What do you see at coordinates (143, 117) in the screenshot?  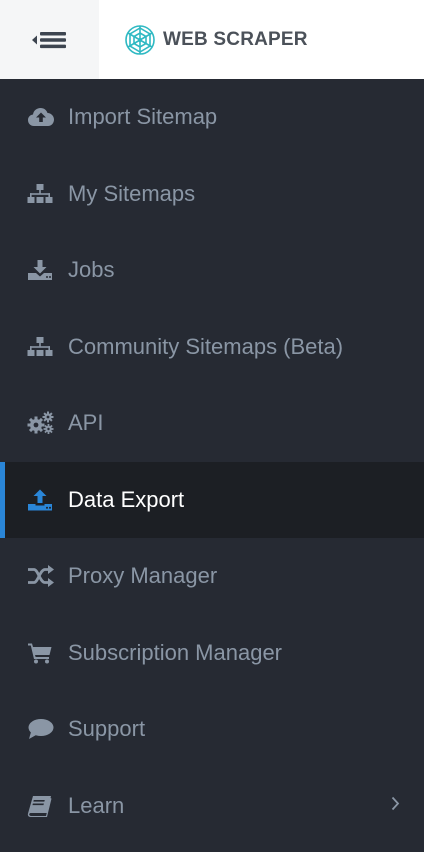 I see `sidebar-item-label: Import Sitemap` at bounding box center [143, 117].